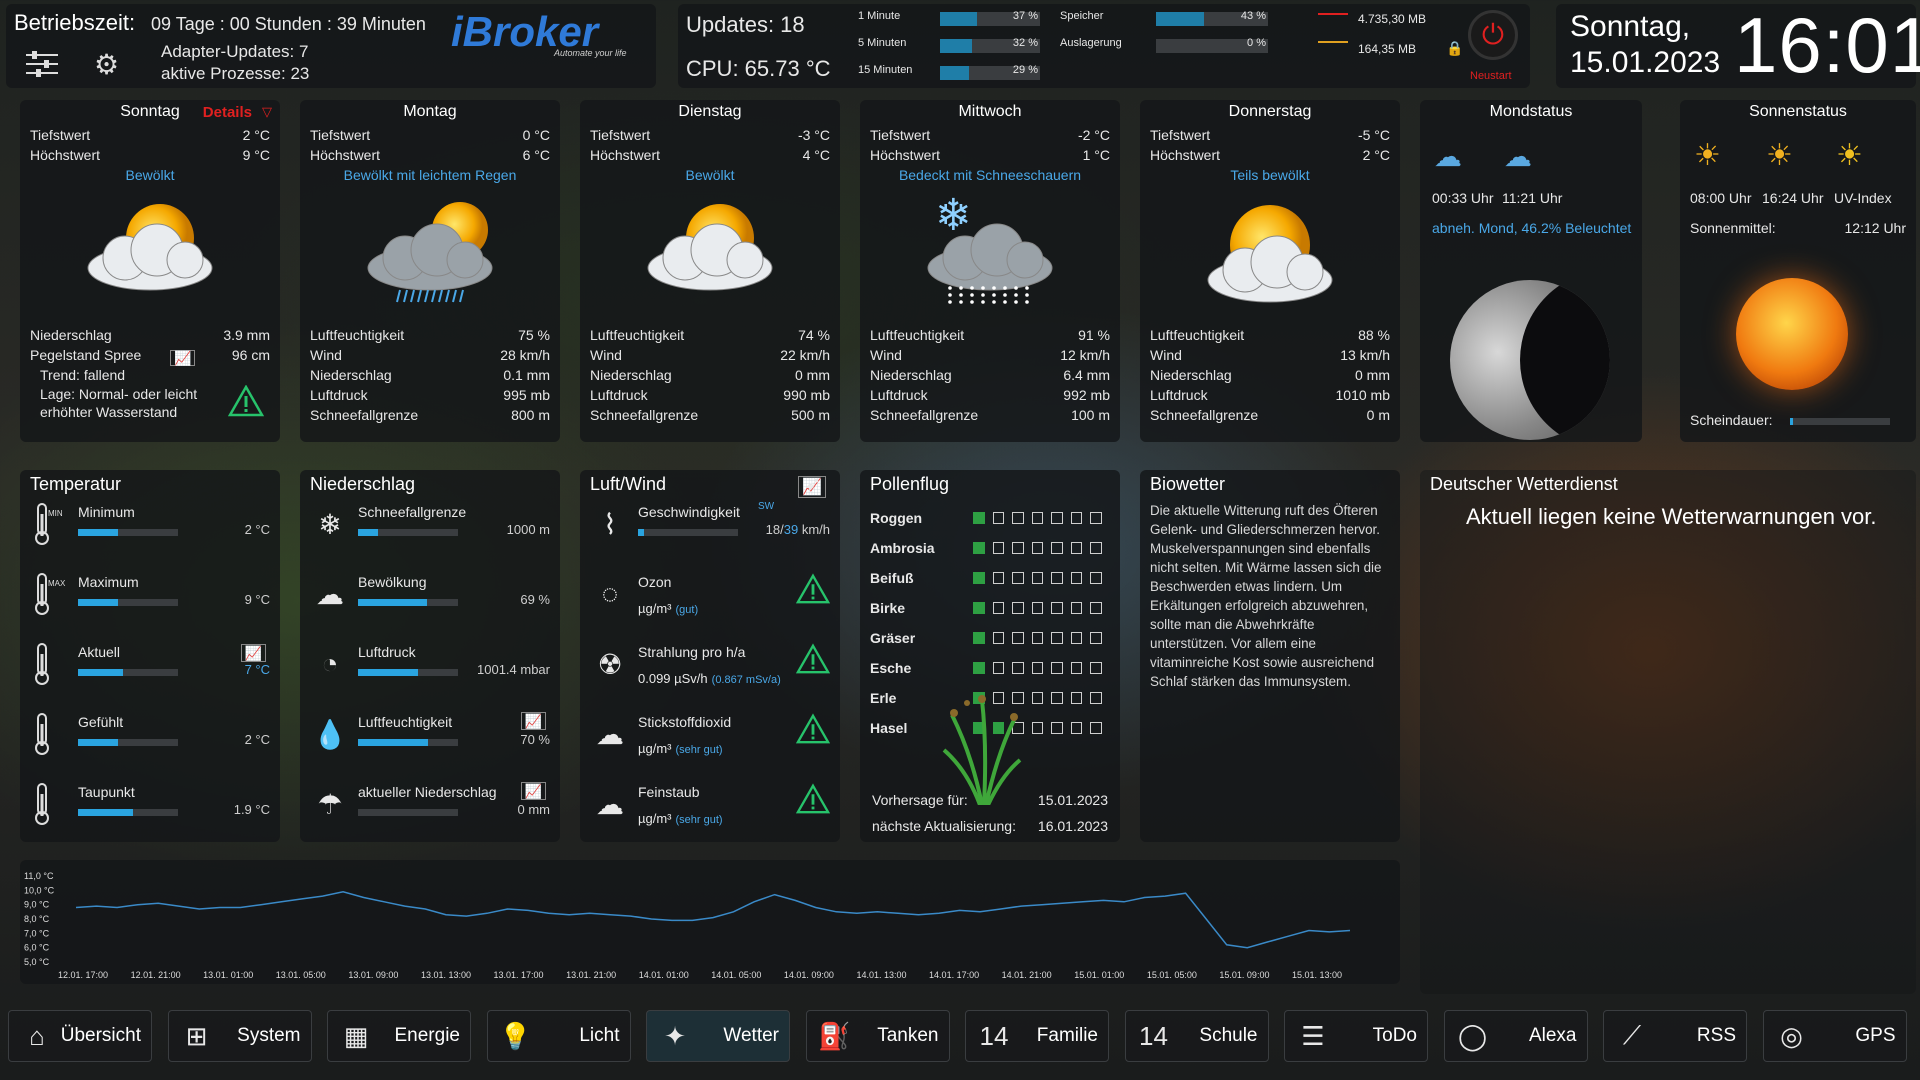 This screenshot has height=1080, width=1920. I want to click on item-label: Minimum, so click(106, 512).